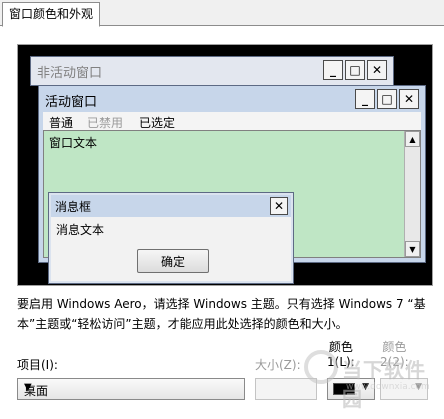 The image size is (444, 419). What do you see at coordinates (232, 121) in the screenshot?
I see `active-window-menubar: 普通 已禁用 已选定` at bounding box center [232, 121].